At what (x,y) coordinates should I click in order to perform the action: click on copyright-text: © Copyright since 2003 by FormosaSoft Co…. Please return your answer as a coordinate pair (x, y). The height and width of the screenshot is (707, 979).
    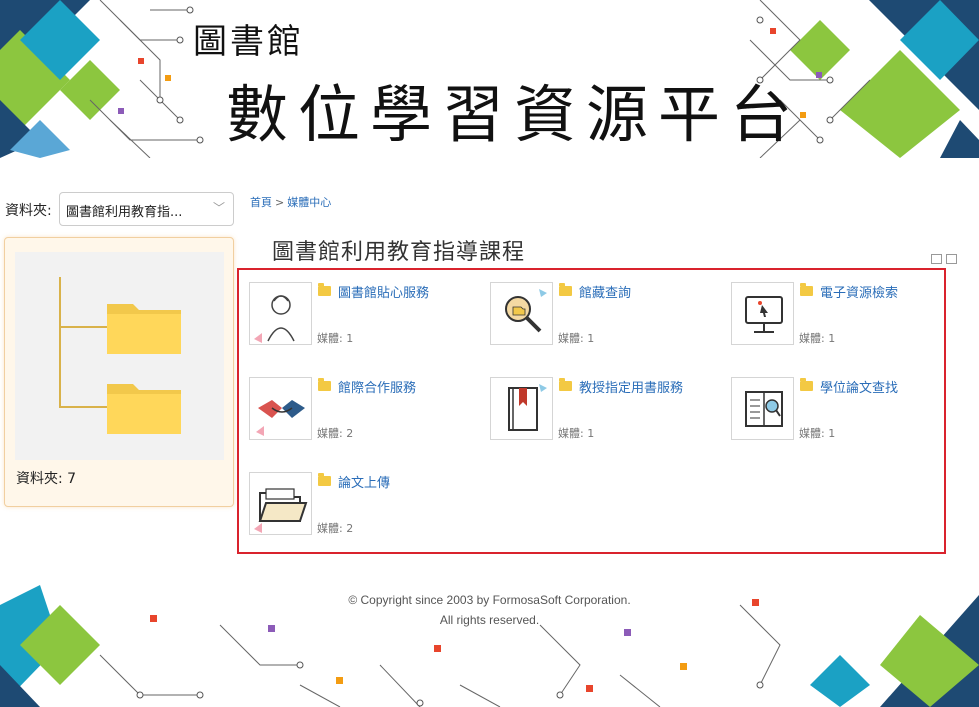
    Looking at the image, I should click on (489, 600).